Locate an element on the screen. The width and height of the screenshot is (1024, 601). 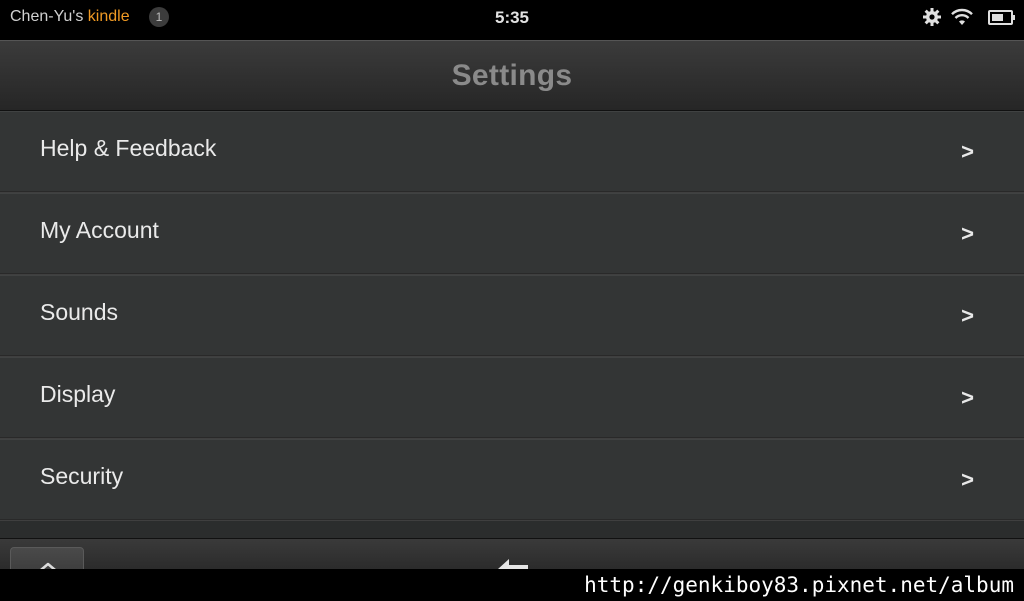
title-bar: Settings is located at coordinates (512, 75).